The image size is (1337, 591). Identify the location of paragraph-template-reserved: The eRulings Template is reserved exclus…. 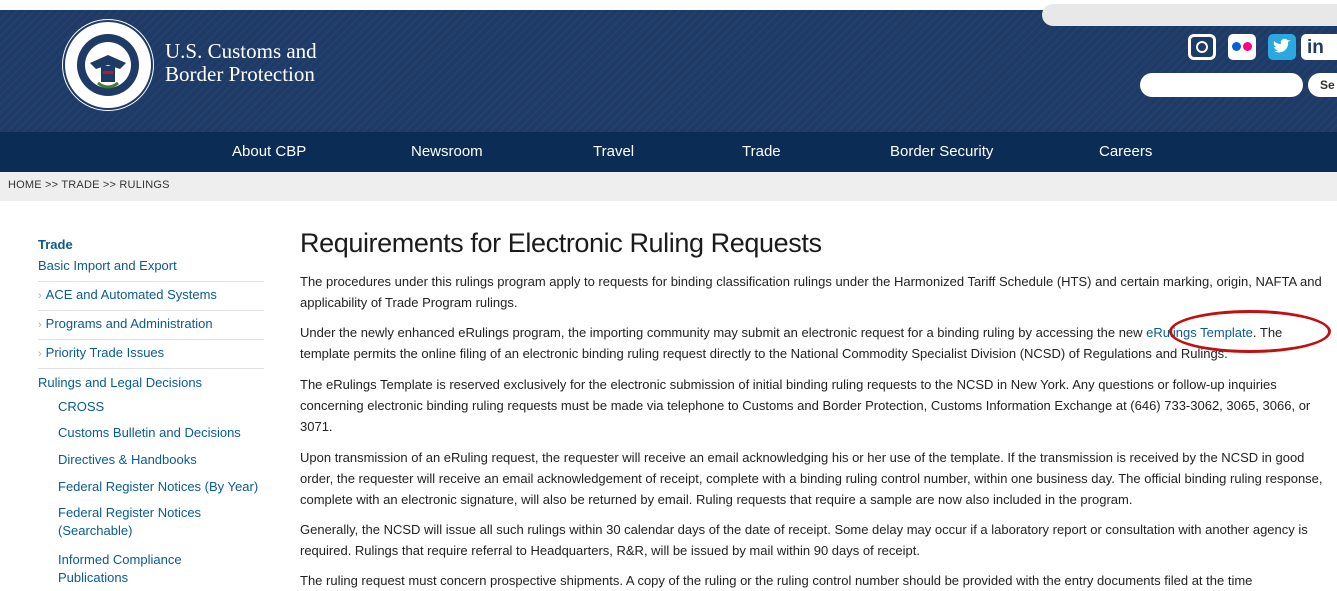
(805, 405).